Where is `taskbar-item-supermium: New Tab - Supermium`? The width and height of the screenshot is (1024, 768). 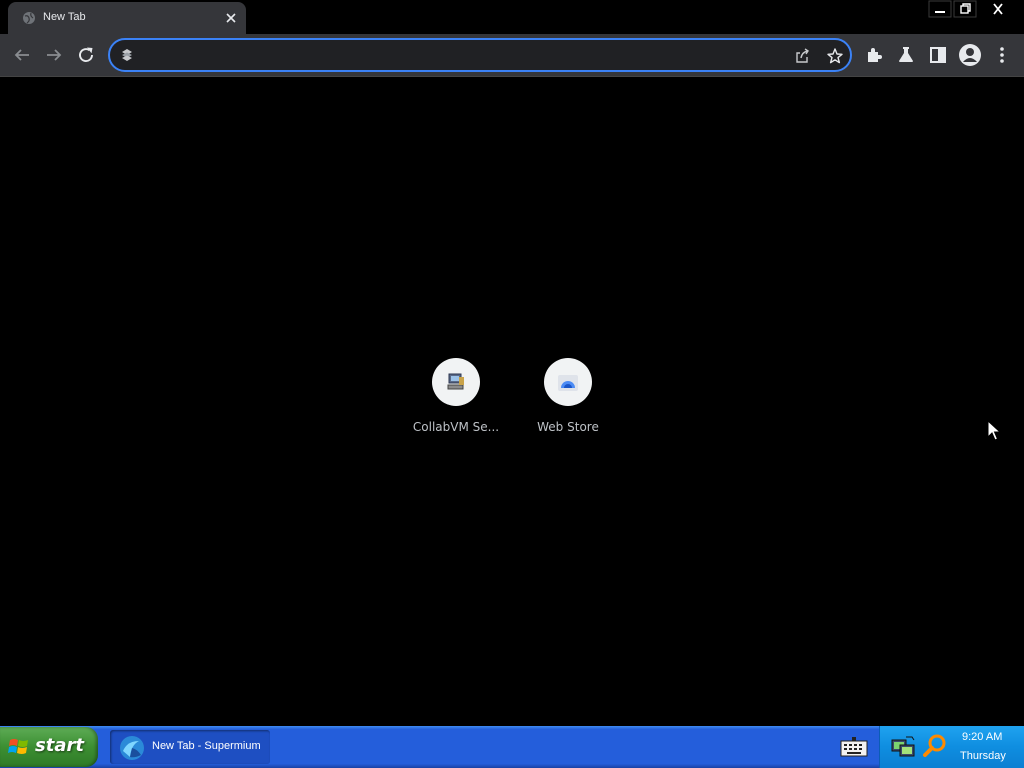 taskbar-item-supermium: New Tab - Supermium is located at coordinates (190, 747).